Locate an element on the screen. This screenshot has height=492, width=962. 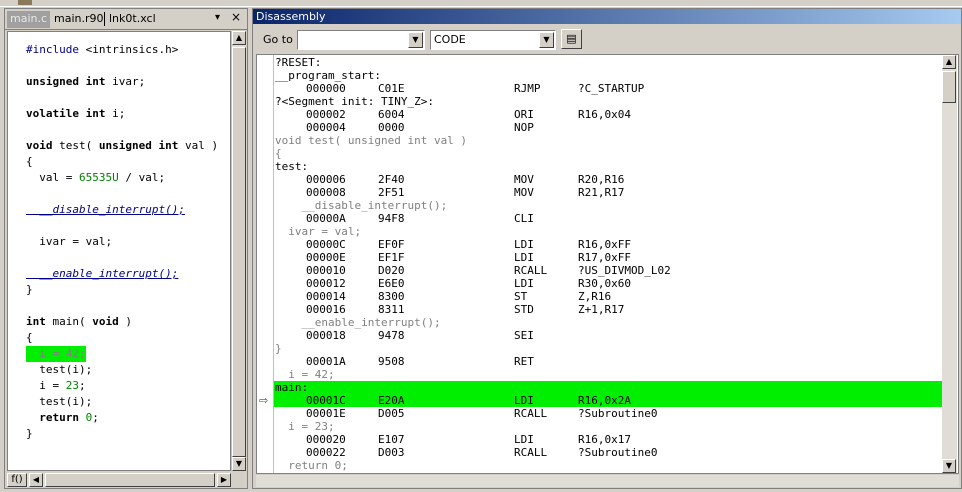
source-line: { is located at coordinates (608, 153).